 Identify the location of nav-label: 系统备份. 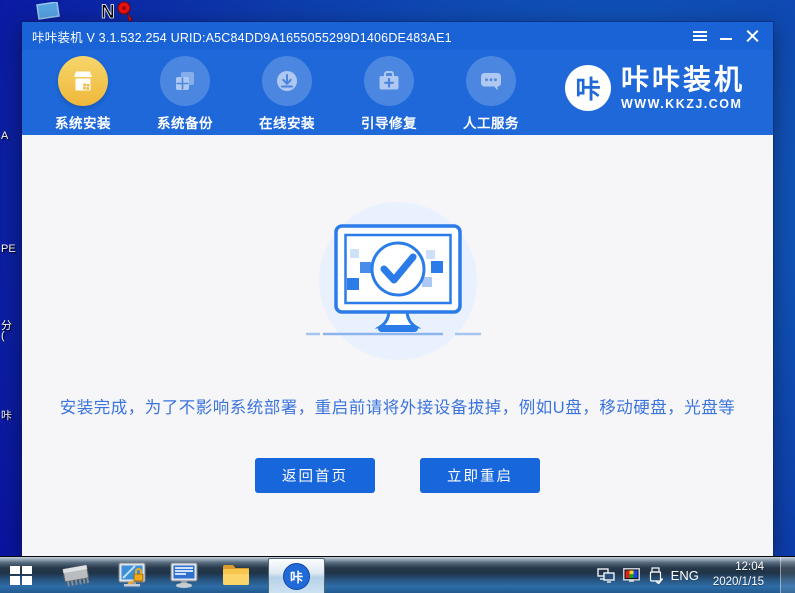
(185, 123).